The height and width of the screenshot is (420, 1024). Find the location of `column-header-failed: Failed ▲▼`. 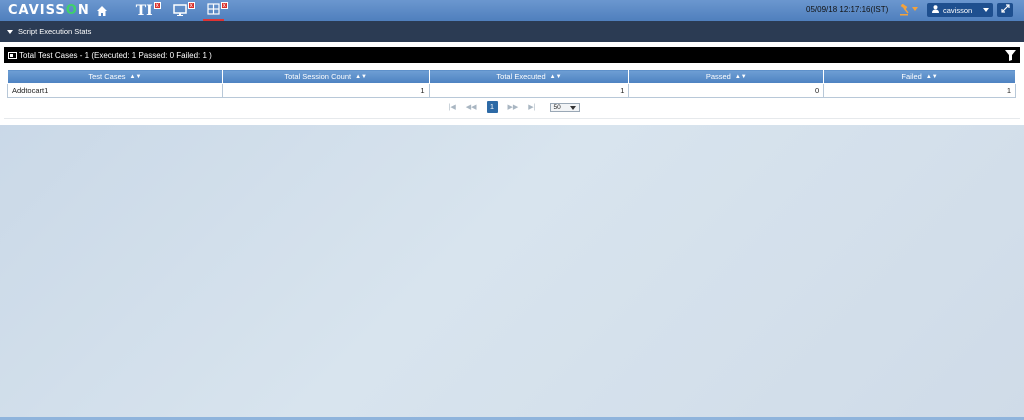

column-header-failed: Failed ▲▼ is located at coordinates (919, 76).